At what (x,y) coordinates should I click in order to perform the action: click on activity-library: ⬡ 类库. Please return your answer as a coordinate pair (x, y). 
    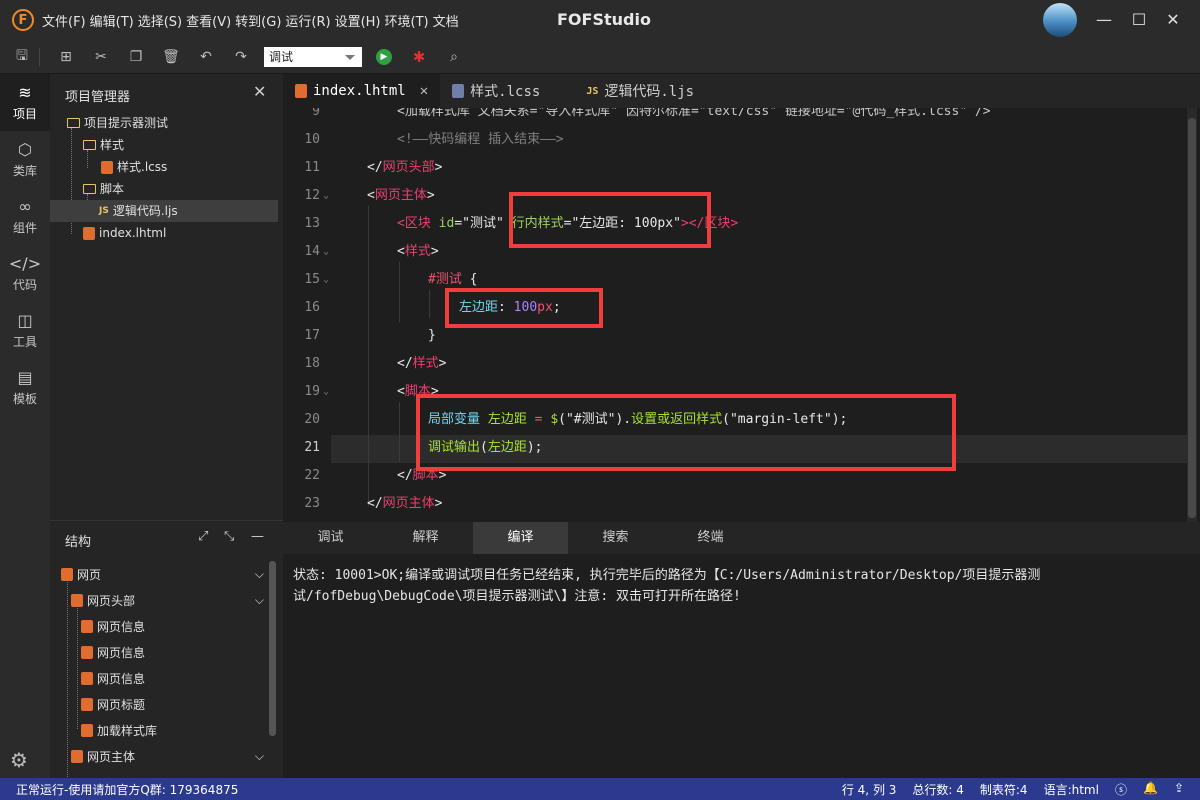
    Looking at the image, I should click on (25, 159).